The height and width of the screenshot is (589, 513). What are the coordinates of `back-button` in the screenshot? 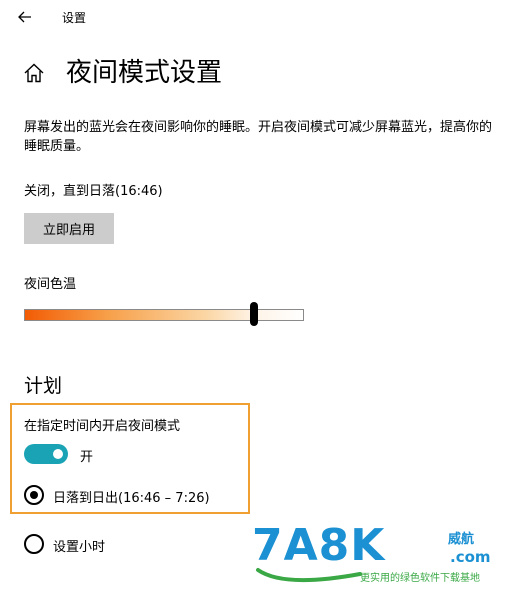 It's located at (25, 17).